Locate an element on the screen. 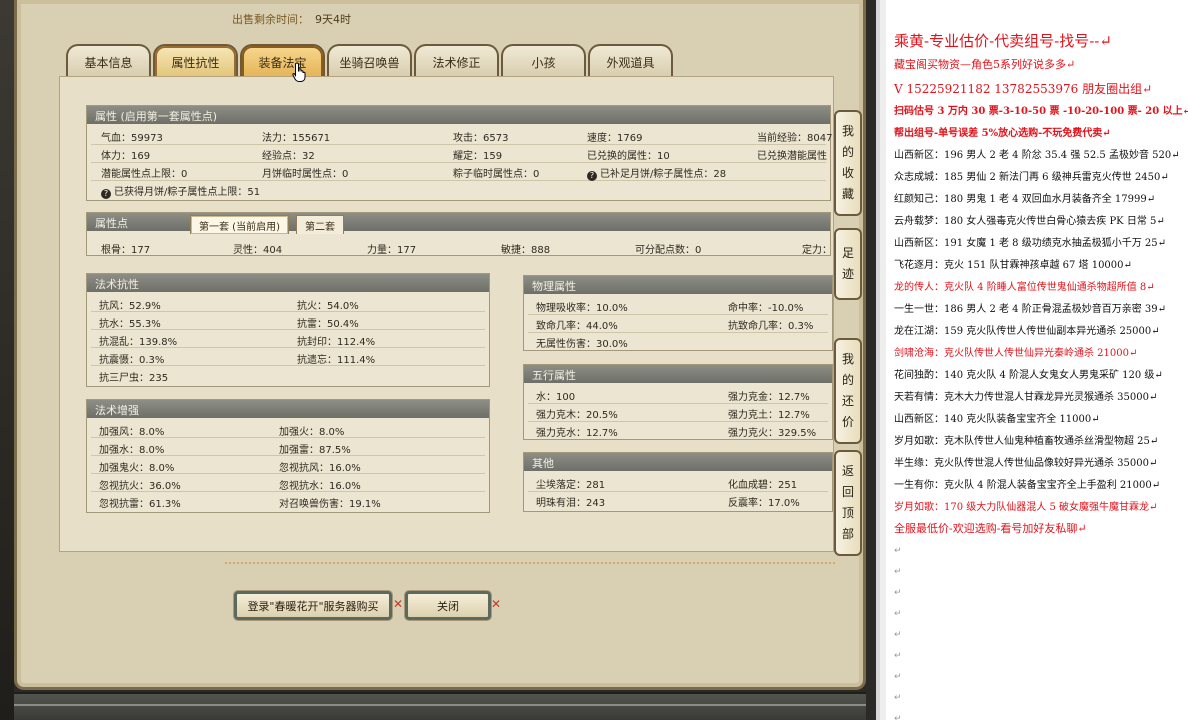 This screenshot has height=720, width=1188. tab-bar: 基本信息 属性抗性 装备法宝 坐骑召唤兽 法术修正 小孩 外观道具 is located at coordinates (369, 61).